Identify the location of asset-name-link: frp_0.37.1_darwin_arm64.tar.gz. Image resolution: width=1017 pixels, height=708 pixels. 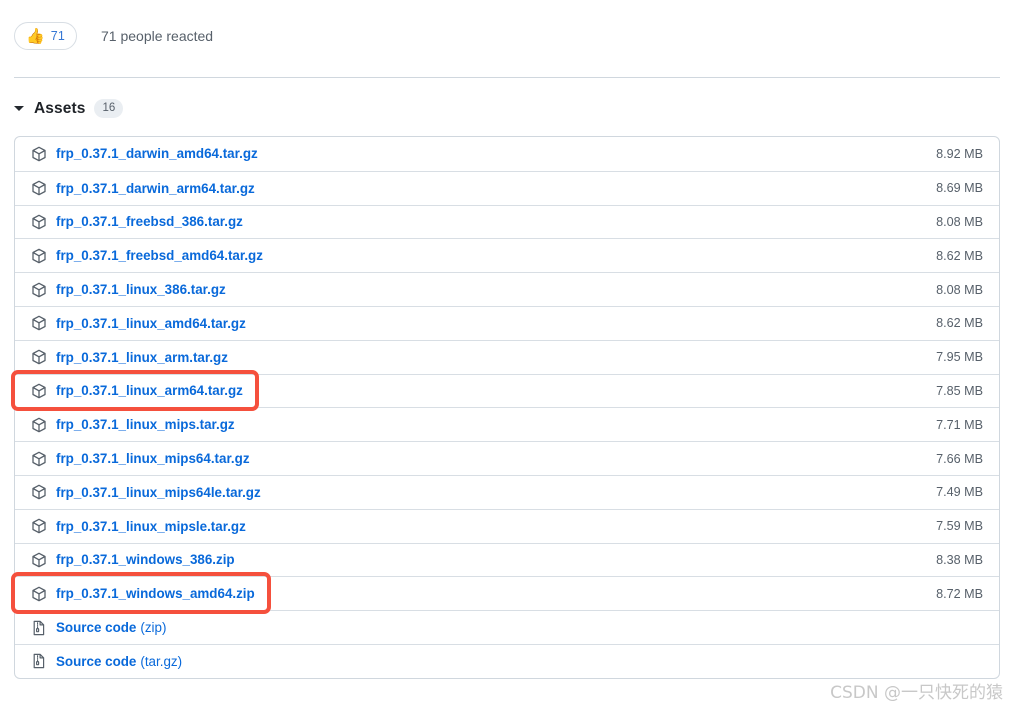
(155, 188).